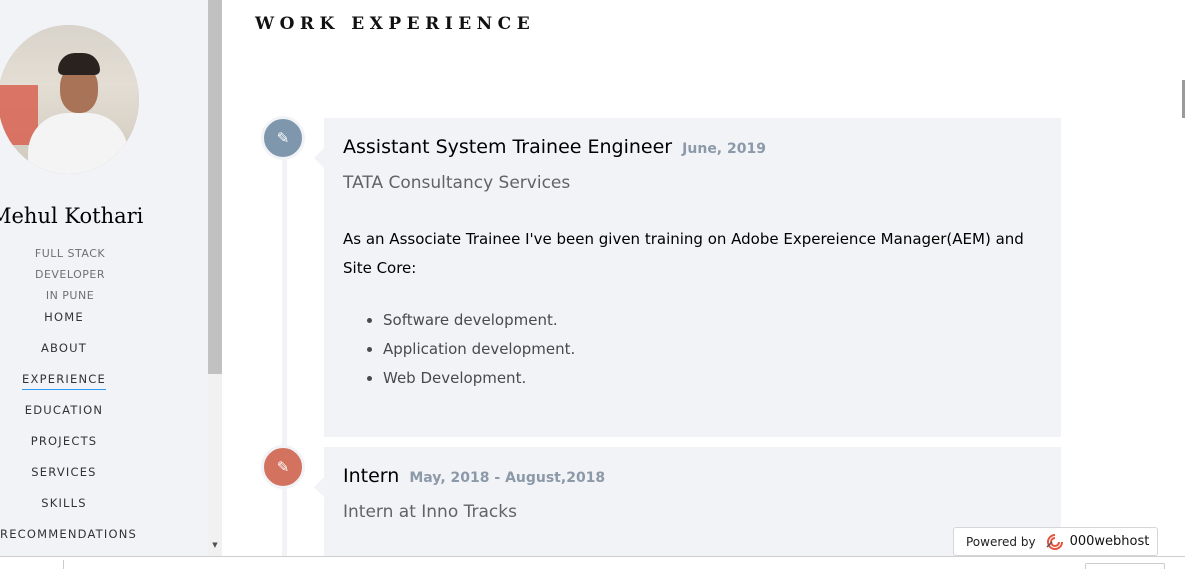  I want to click on menu-item-label: SKILLS, so click(64, 503).